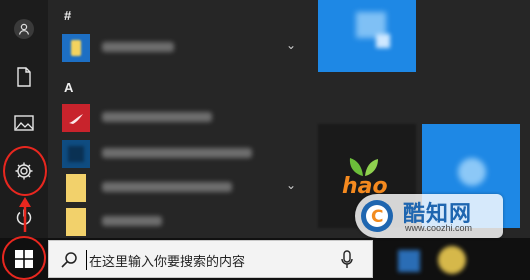 This screenshot has width=530, height=280. Describe the element at coordinates (68, 87) in the screenshot. I see `section-letter-a: A` at that location.